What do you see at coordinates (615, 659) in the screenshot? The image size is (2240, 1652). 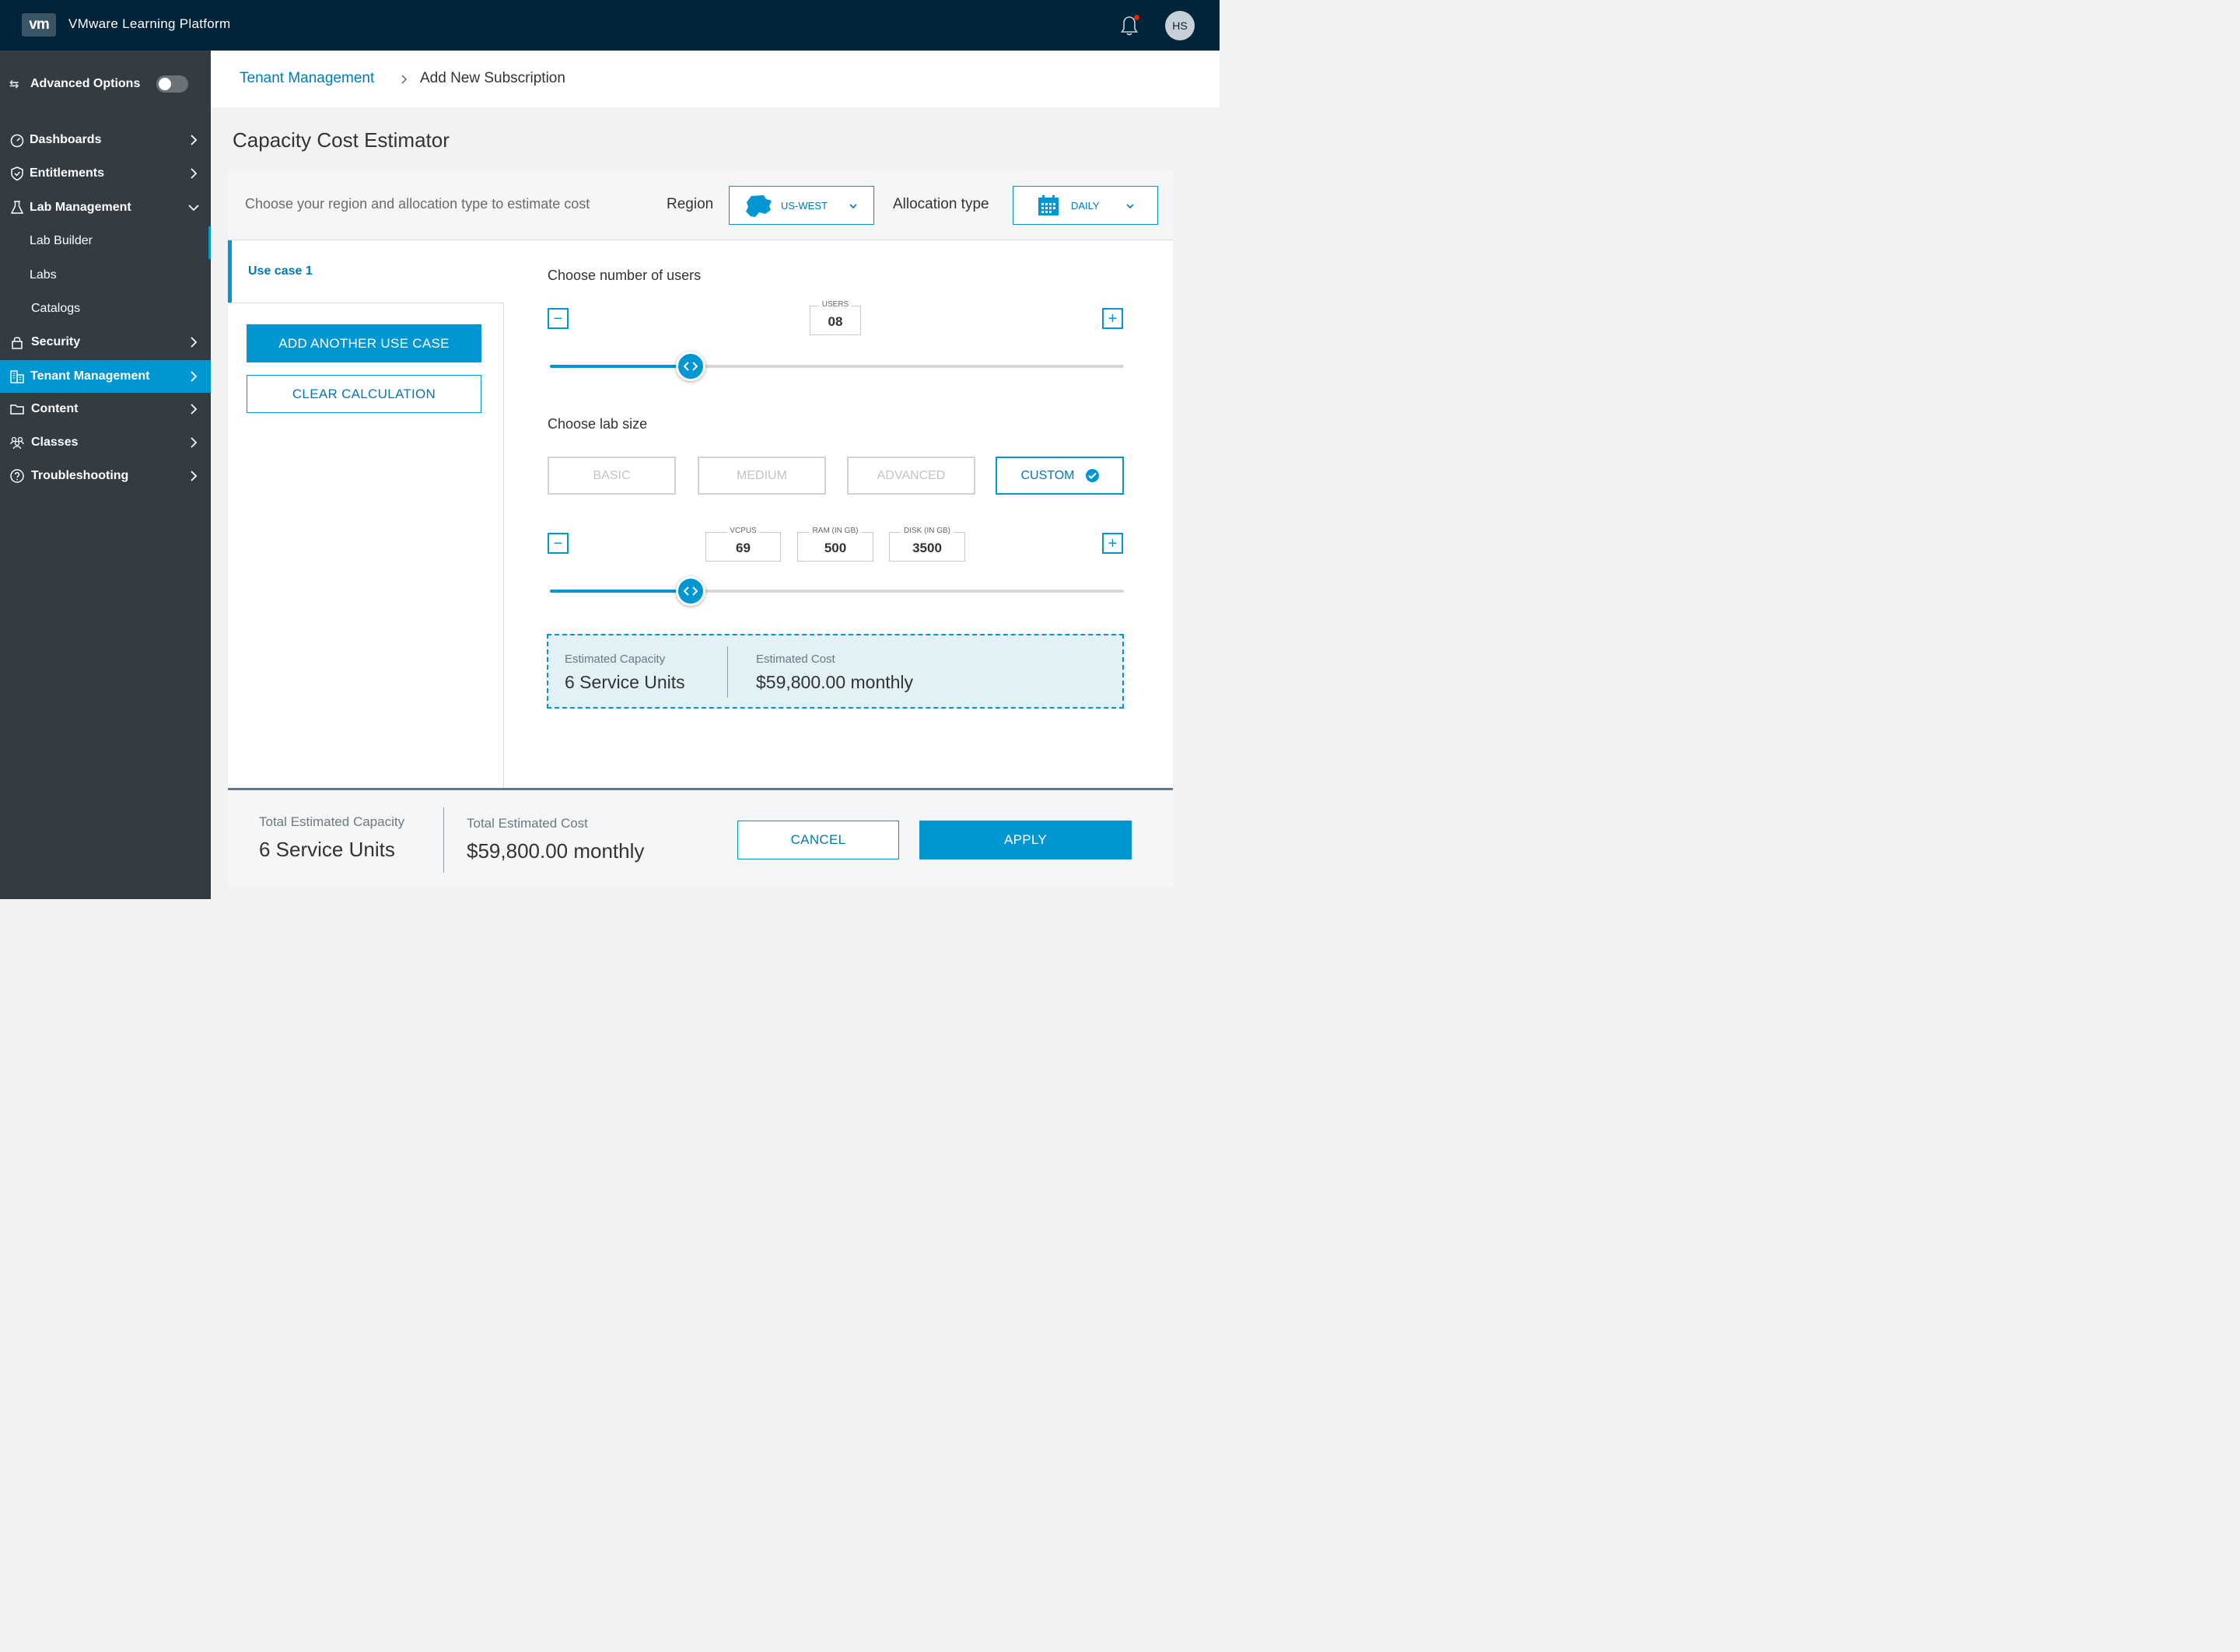 I see `estimated-capacity-label: Estimated Capacity` at bounding box center [615, 659].